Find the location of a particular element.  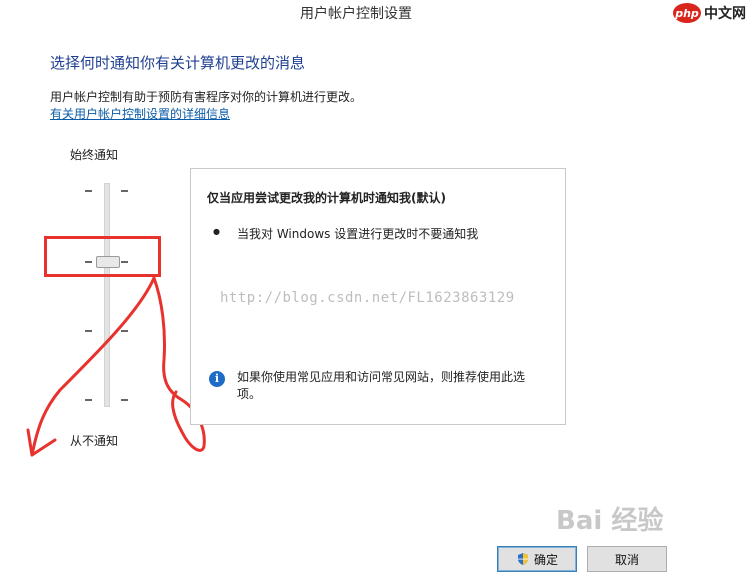

panel-bullet-text: 当我对 Windows 设置进行更改时不要通知我 is located at coordinates (358, 234).